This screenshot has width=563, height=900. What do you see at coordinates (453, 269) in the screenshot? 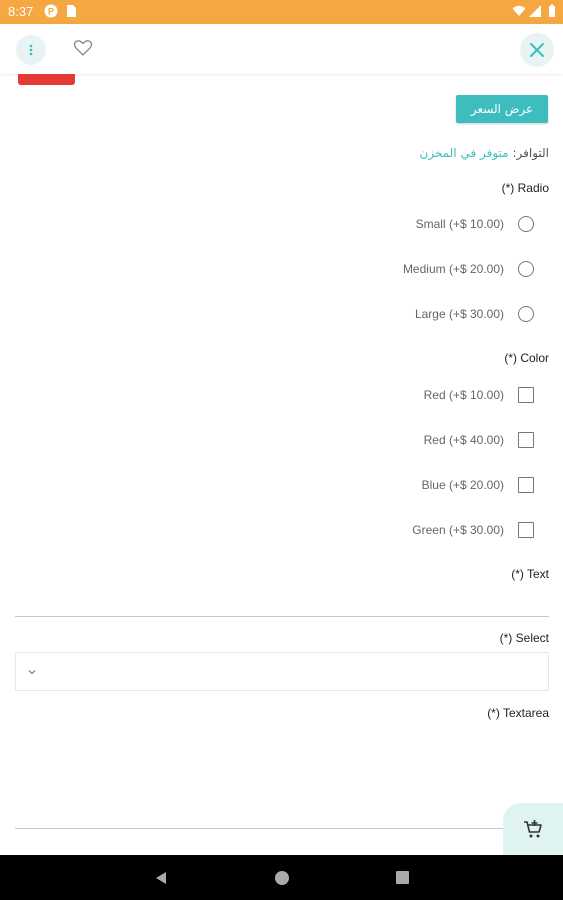
I see `radio-option-label: Medium (+$ 20.00)` at bounding box center [453, 269].